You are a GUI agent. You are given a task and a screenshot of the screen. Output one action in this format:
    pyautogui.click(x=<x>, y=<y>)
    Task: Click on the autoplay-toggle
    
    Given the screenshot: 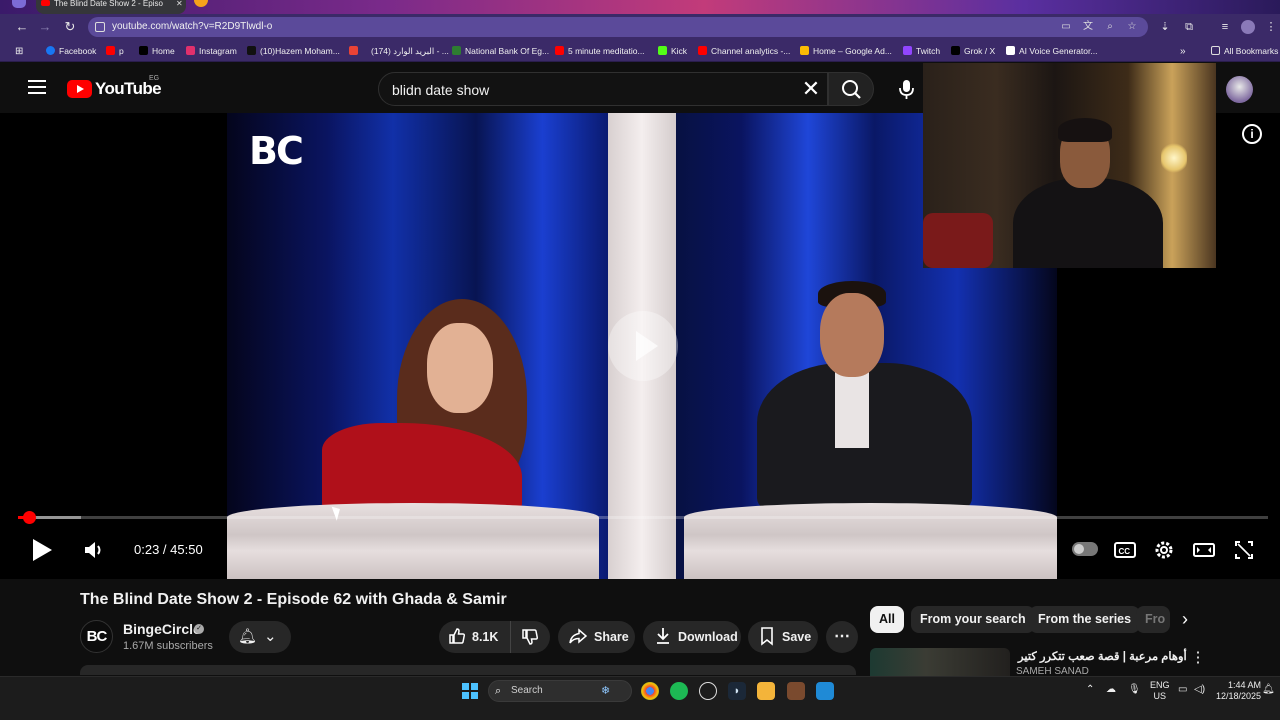 What is the action you would take?
    pyautogui.click(x=1085, y=549)
    